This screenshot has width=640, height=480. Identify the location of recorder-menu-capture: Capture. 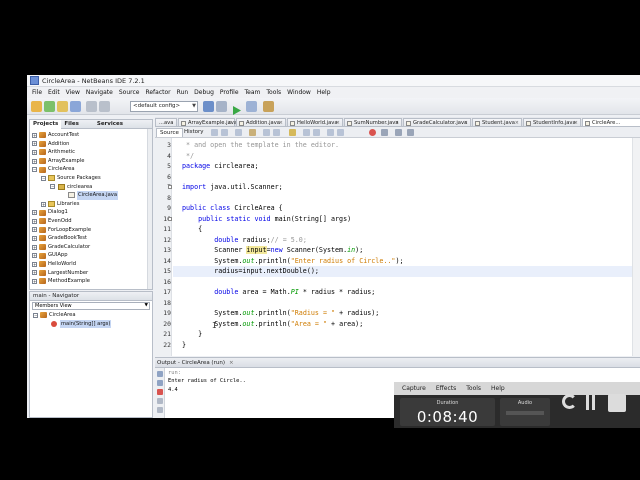
(414, 388).